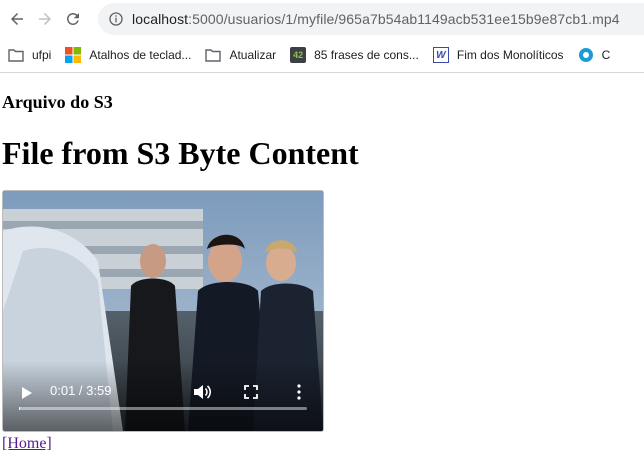 This screenshot has width=644, height=473. I want to click on play-icon, so click(27, 393).